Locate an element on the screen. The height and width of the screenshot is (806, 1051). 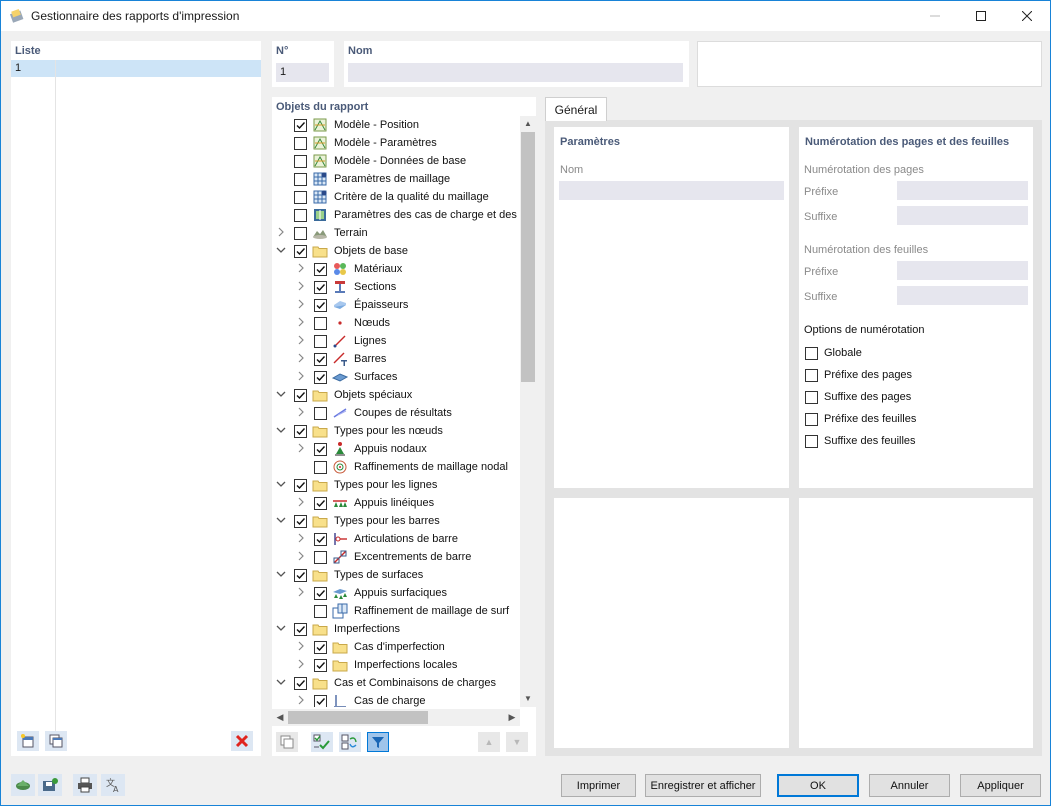
sheet-prefix-field is located at coordinates (962, 270).